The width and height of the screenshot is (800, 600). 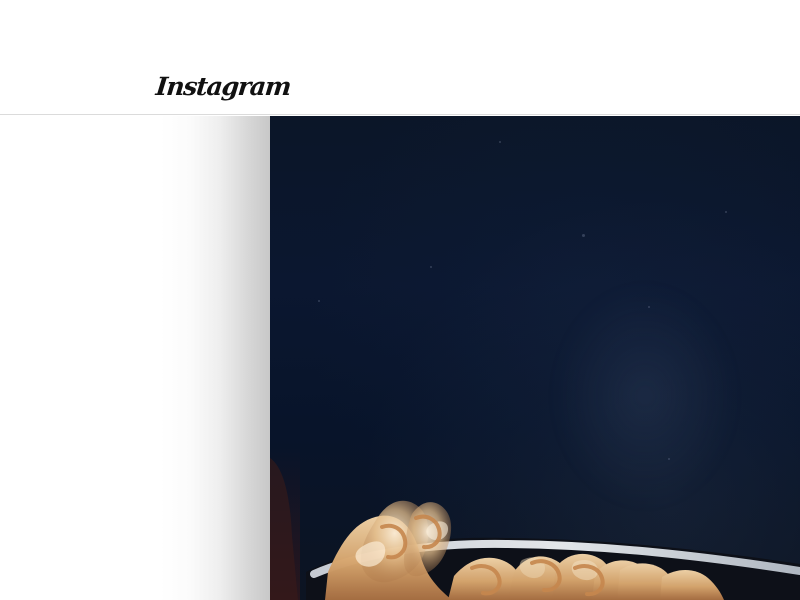 What do you see at coordinates (284, 529) in the screenshot?
I see `pan-edge` at bounding box center [284, 529].